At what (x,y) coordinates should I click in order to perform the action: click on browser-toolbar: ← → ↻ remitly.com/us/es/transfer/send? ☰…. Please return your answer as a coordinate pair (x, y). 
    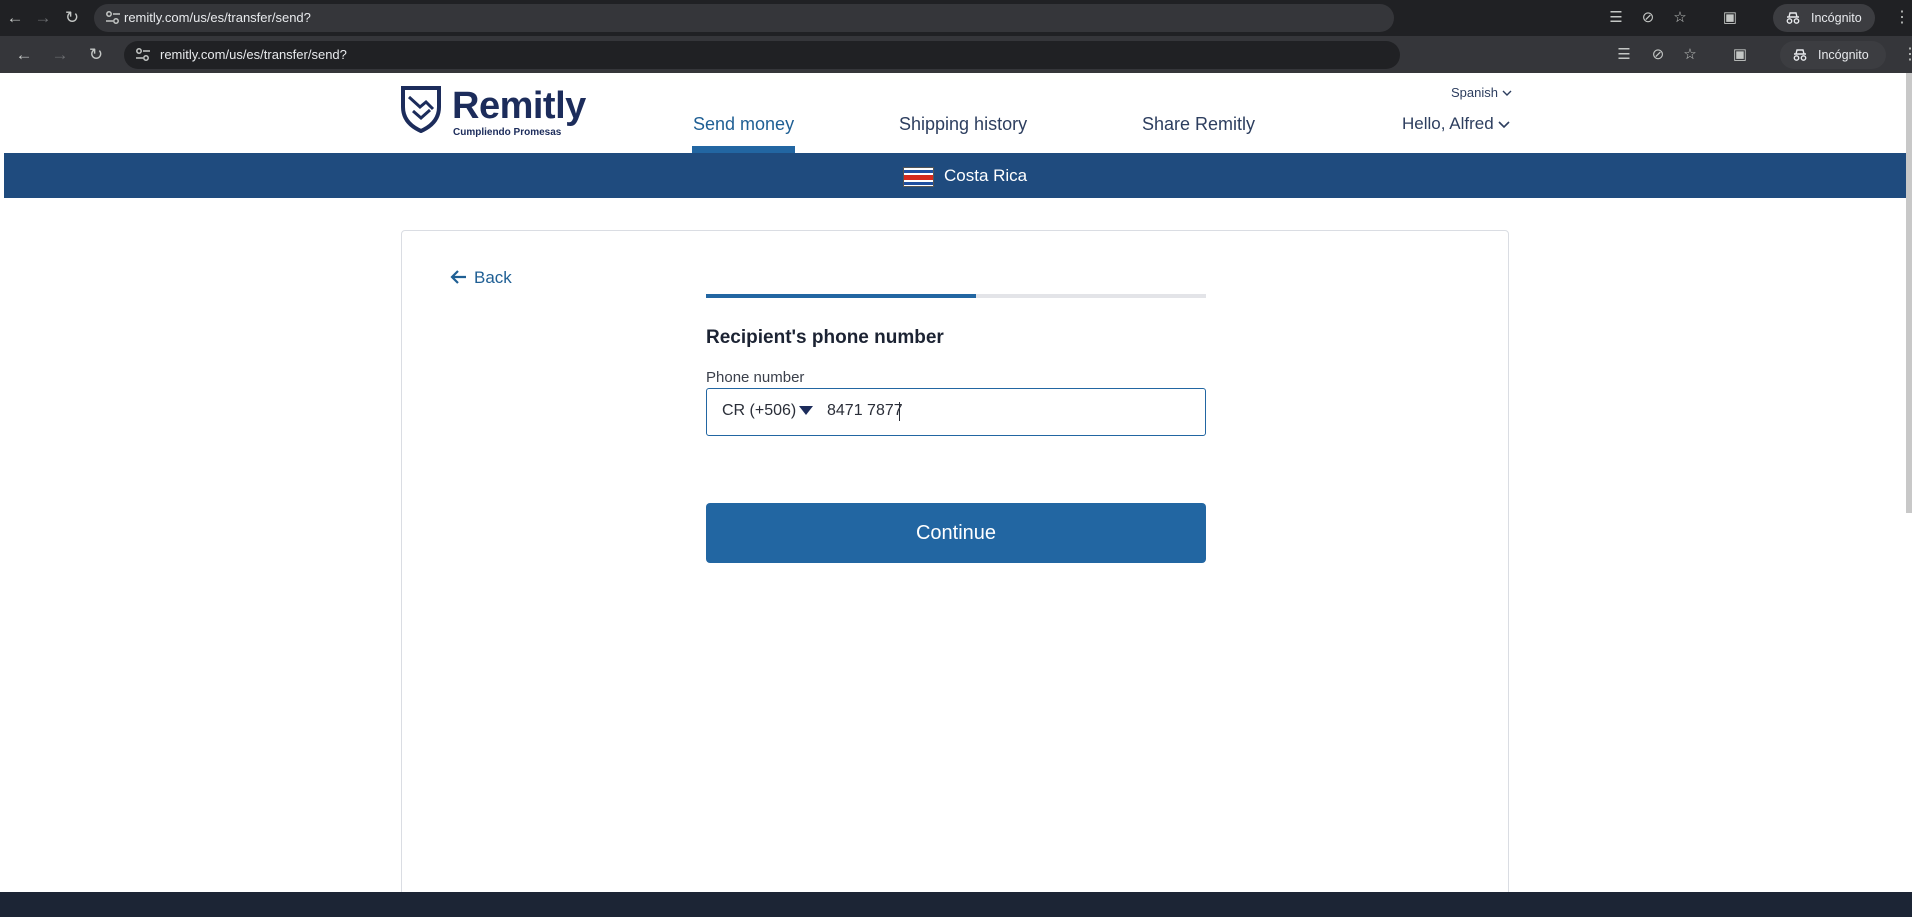
    Looking at the image, I should click on (956, 54).